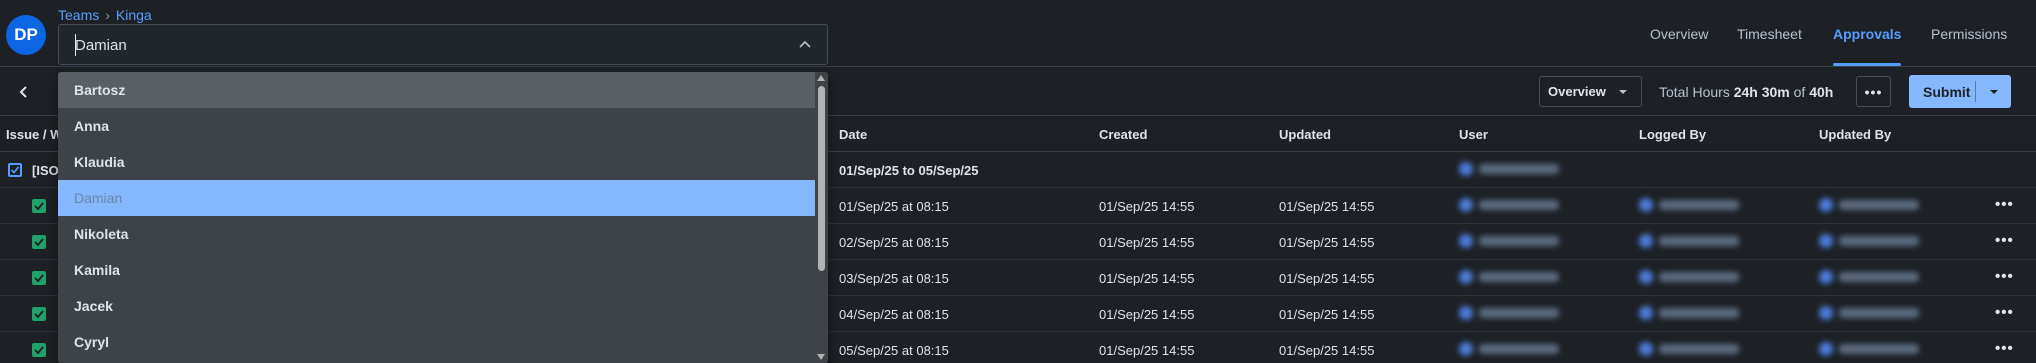 The width and height of the screenshot is (2036, 363). I want to click on row-date: 02/Sep/25 at 08:15, so click(894, 242).